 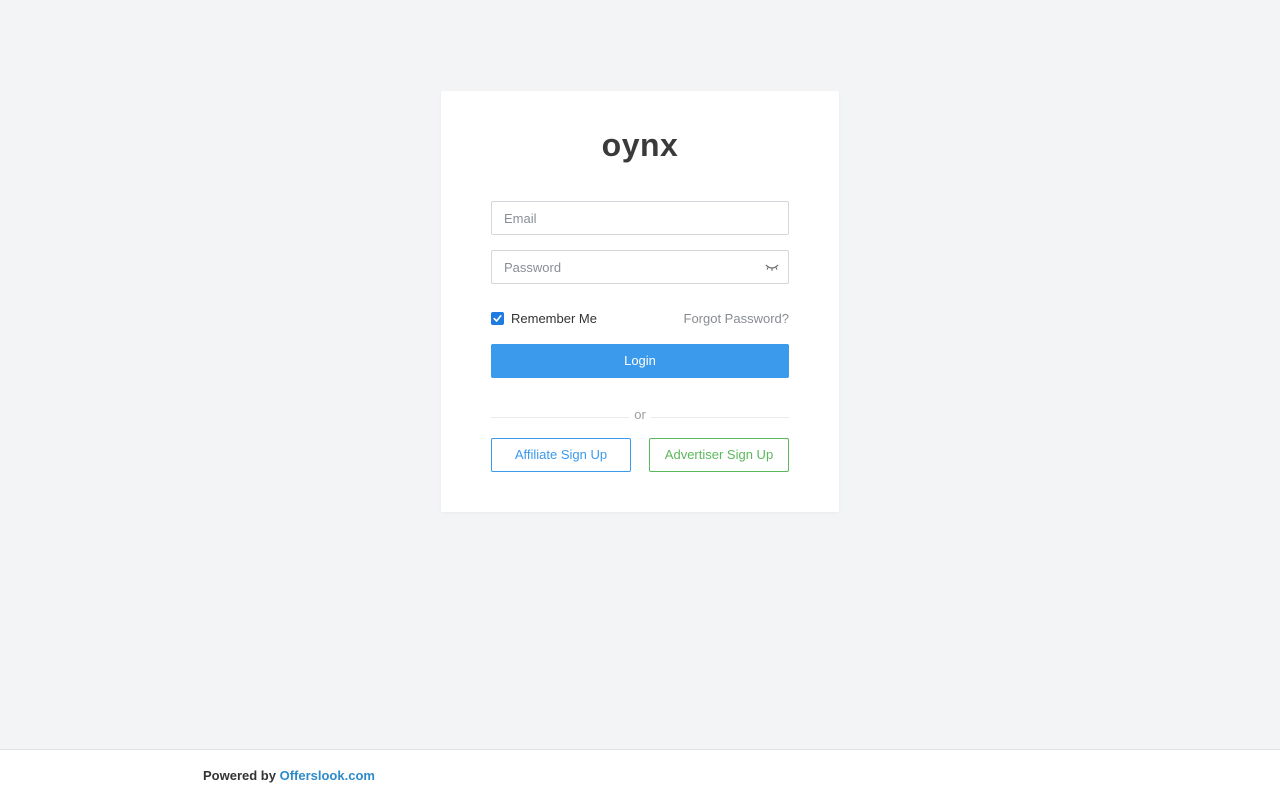 I want to click on check-icon, so click(x=497, y=318).